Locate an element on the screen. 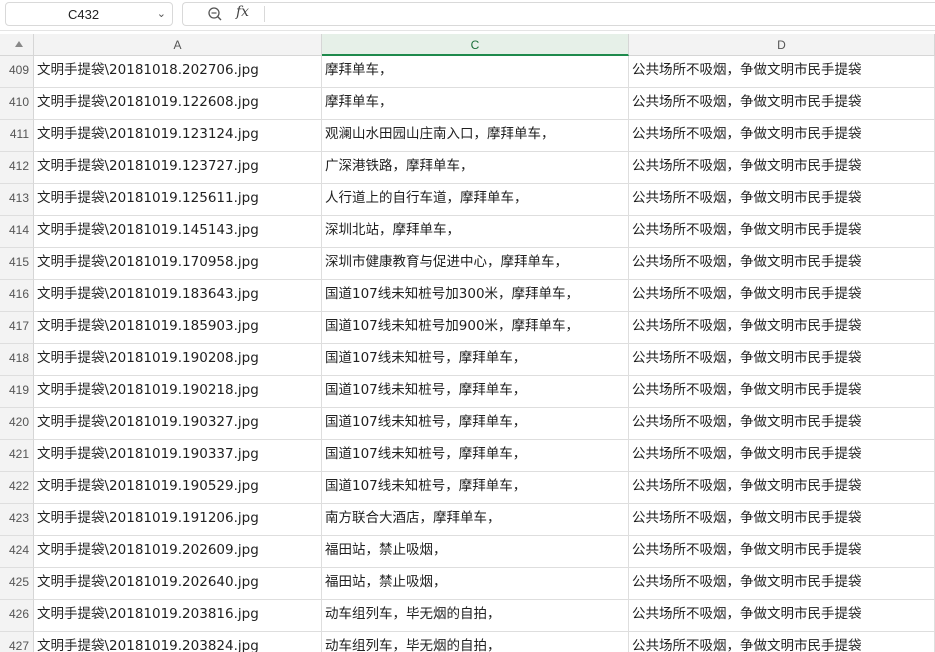  cell-a: 文明手提袋\20181019.190337.jpg is located at coordinates (178, 456).